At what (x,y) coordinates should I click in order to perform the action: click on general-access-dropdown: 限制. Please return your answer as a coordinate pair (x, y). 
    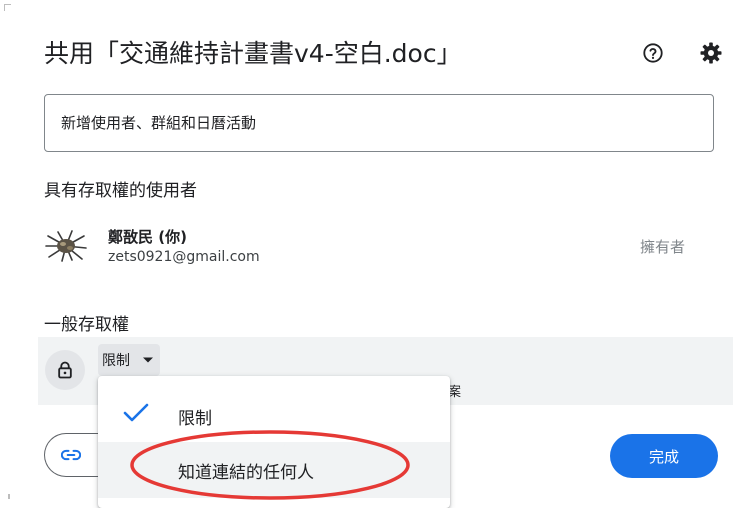
    Looking at the image, I should click on (129, 360).